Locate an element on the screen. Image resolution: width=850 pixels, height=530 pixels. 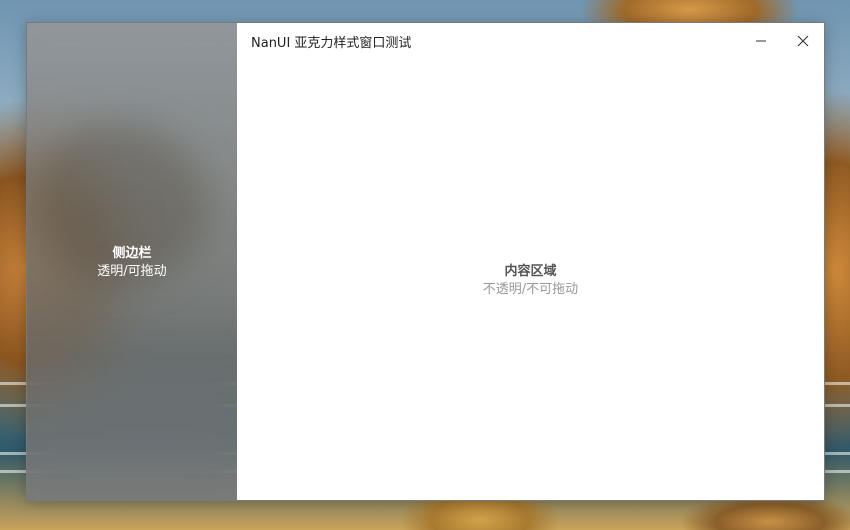
content-title: 内容区域 is located at coordinates (530, 271).